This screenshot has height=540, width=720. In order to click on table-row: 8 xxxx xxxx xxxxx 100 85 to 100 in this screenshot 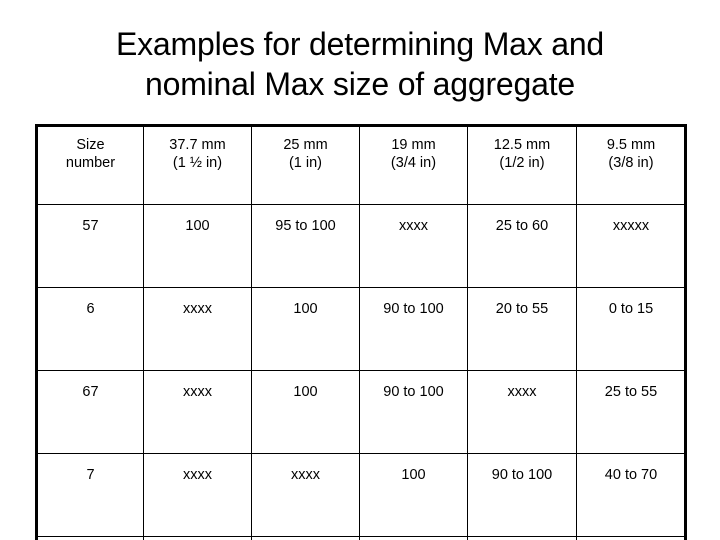, I will do `click(361, 538)`.